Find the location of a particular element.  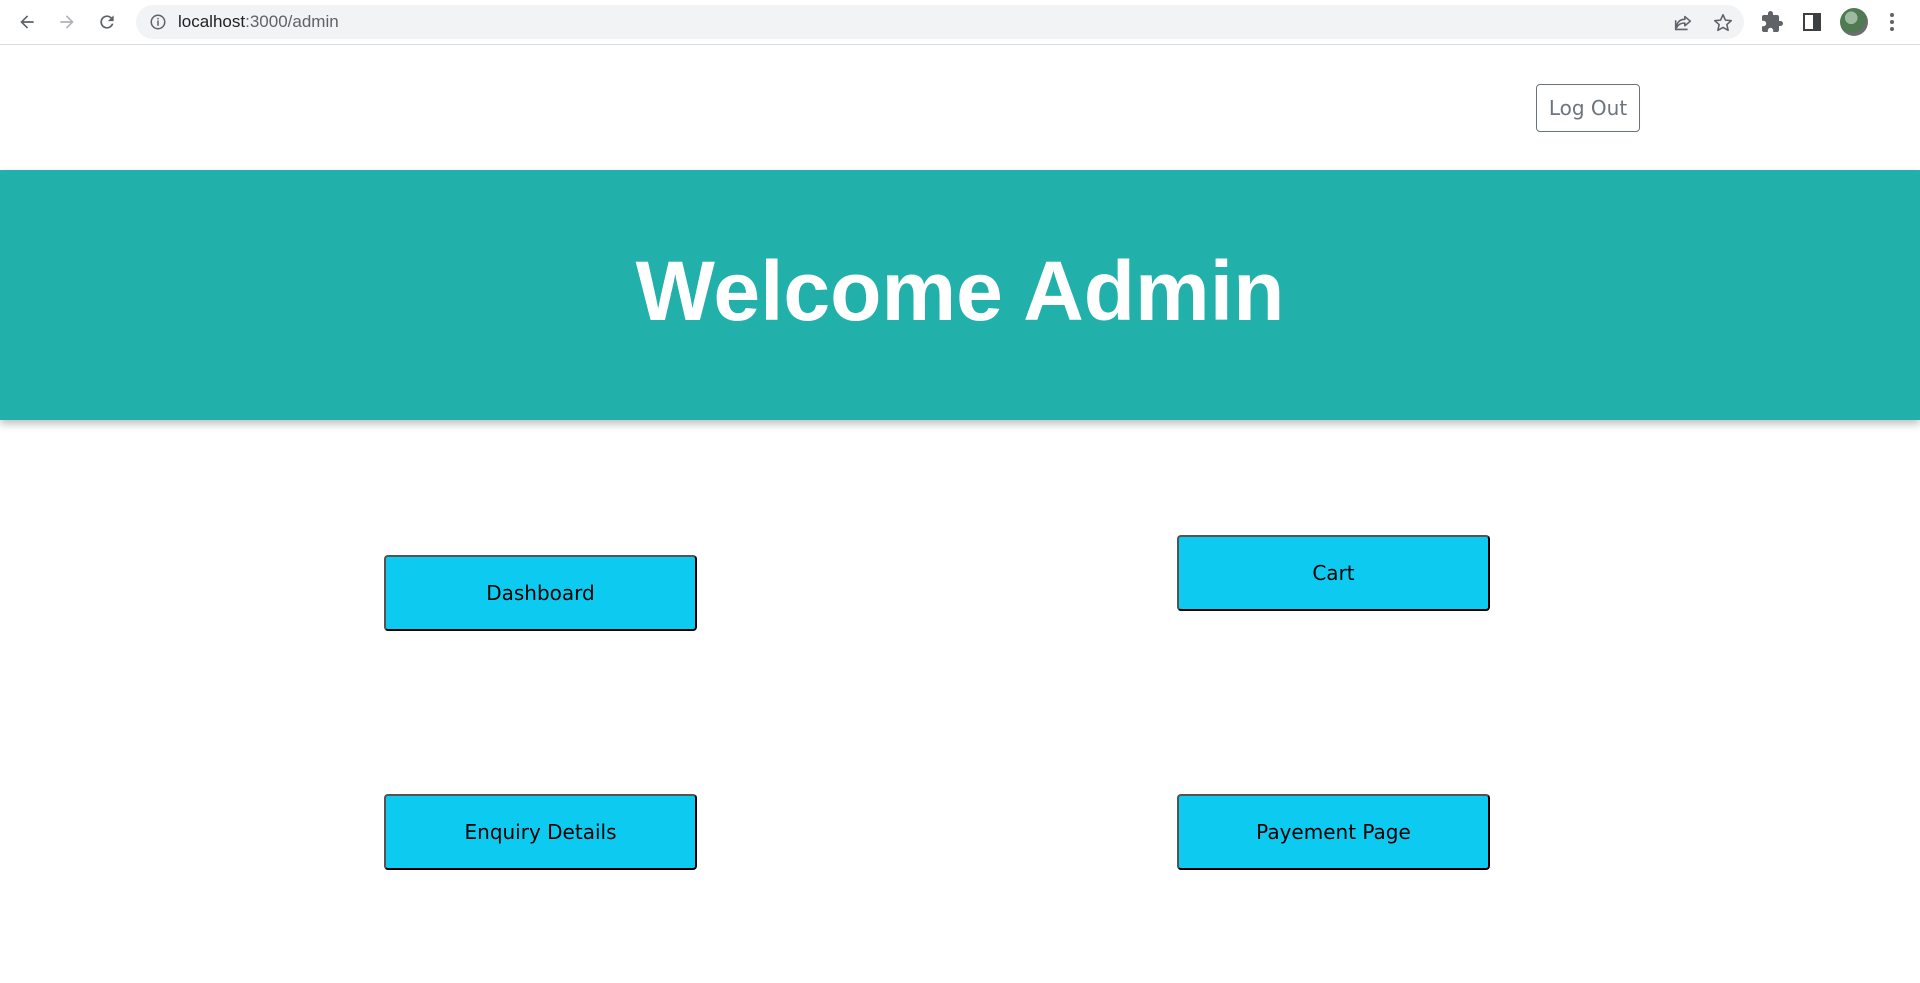

menu-dots-icon is located at coordinates (1892, 22).